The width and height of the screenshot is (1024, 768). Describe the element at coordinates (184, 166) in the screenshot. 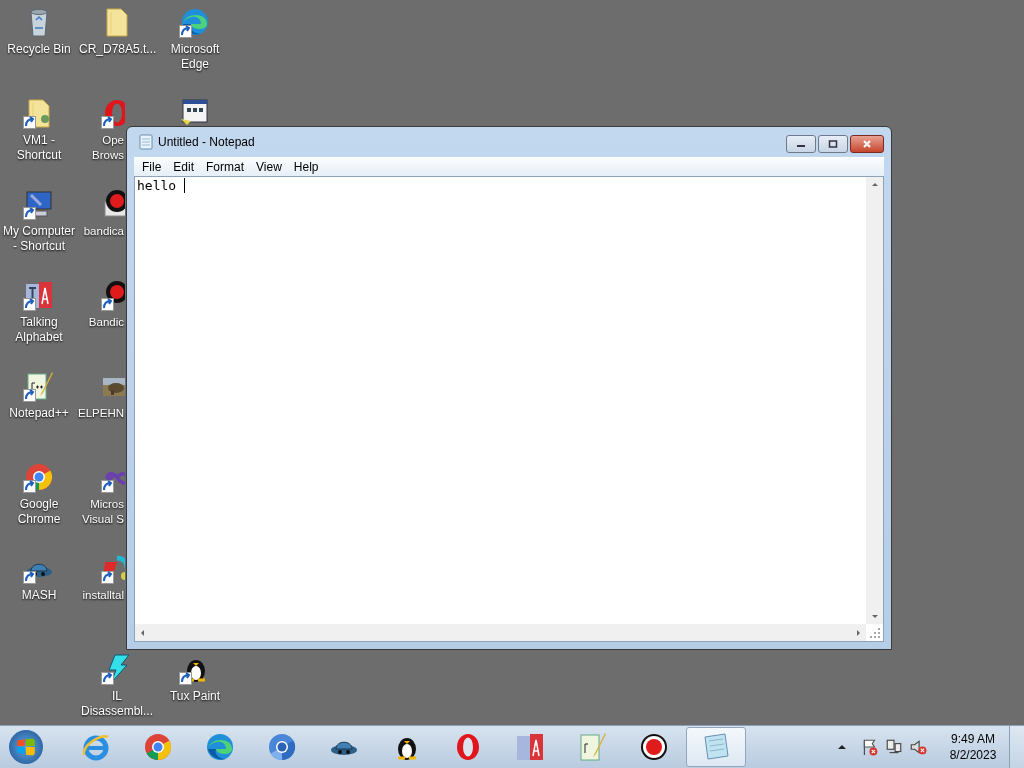

I see `menu-item: Edit` at that location.